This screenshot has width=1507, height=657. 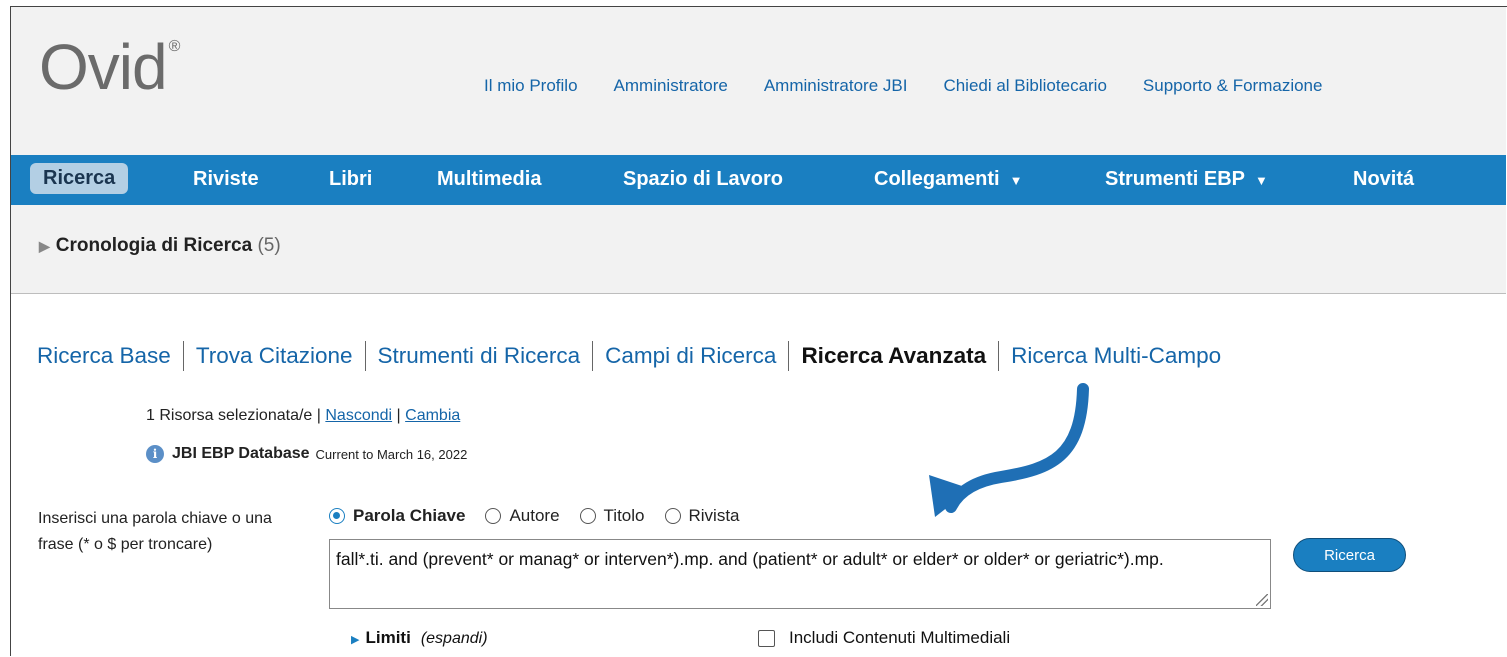 What do you see at coordinates (1009, 450) in the screenshot?
I see `annotation-arrow-icon` at bounding box center [1009, 450].